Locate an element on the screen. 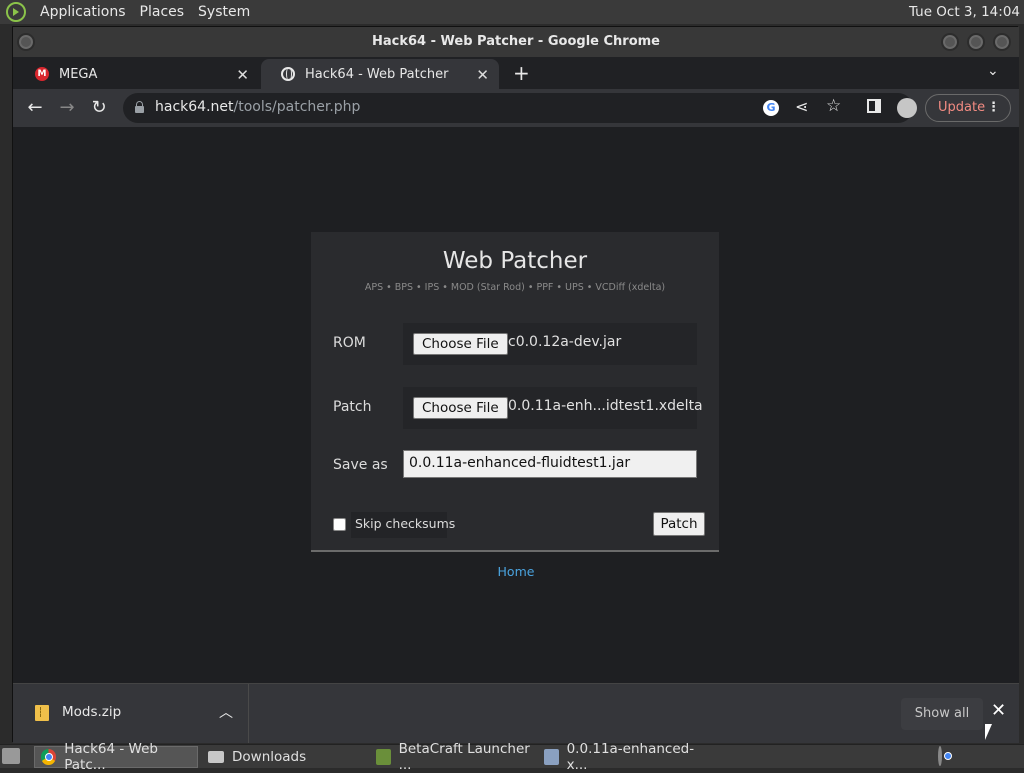 This screenshot has width=1024, height=773. tab-mega: M MEGA ✕ is located at coordinates (137, 74).